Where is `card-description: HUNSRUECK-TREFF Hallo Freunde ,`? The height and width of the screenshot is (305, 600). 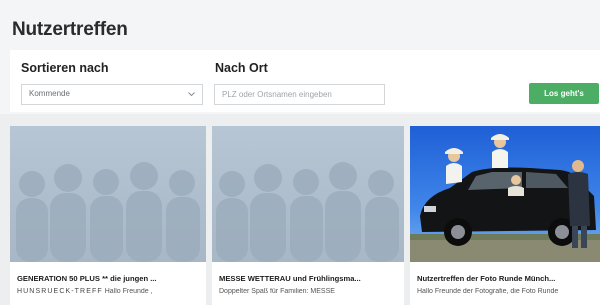 card-description: HUNSRUECK-TREFF Hallo Freunde , is located at coordinates (108, 291).